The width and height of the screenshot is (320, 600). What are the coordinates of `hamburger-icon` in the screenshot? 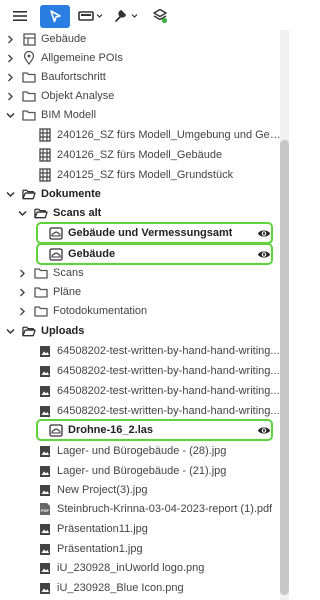 It's located at (20, 16).